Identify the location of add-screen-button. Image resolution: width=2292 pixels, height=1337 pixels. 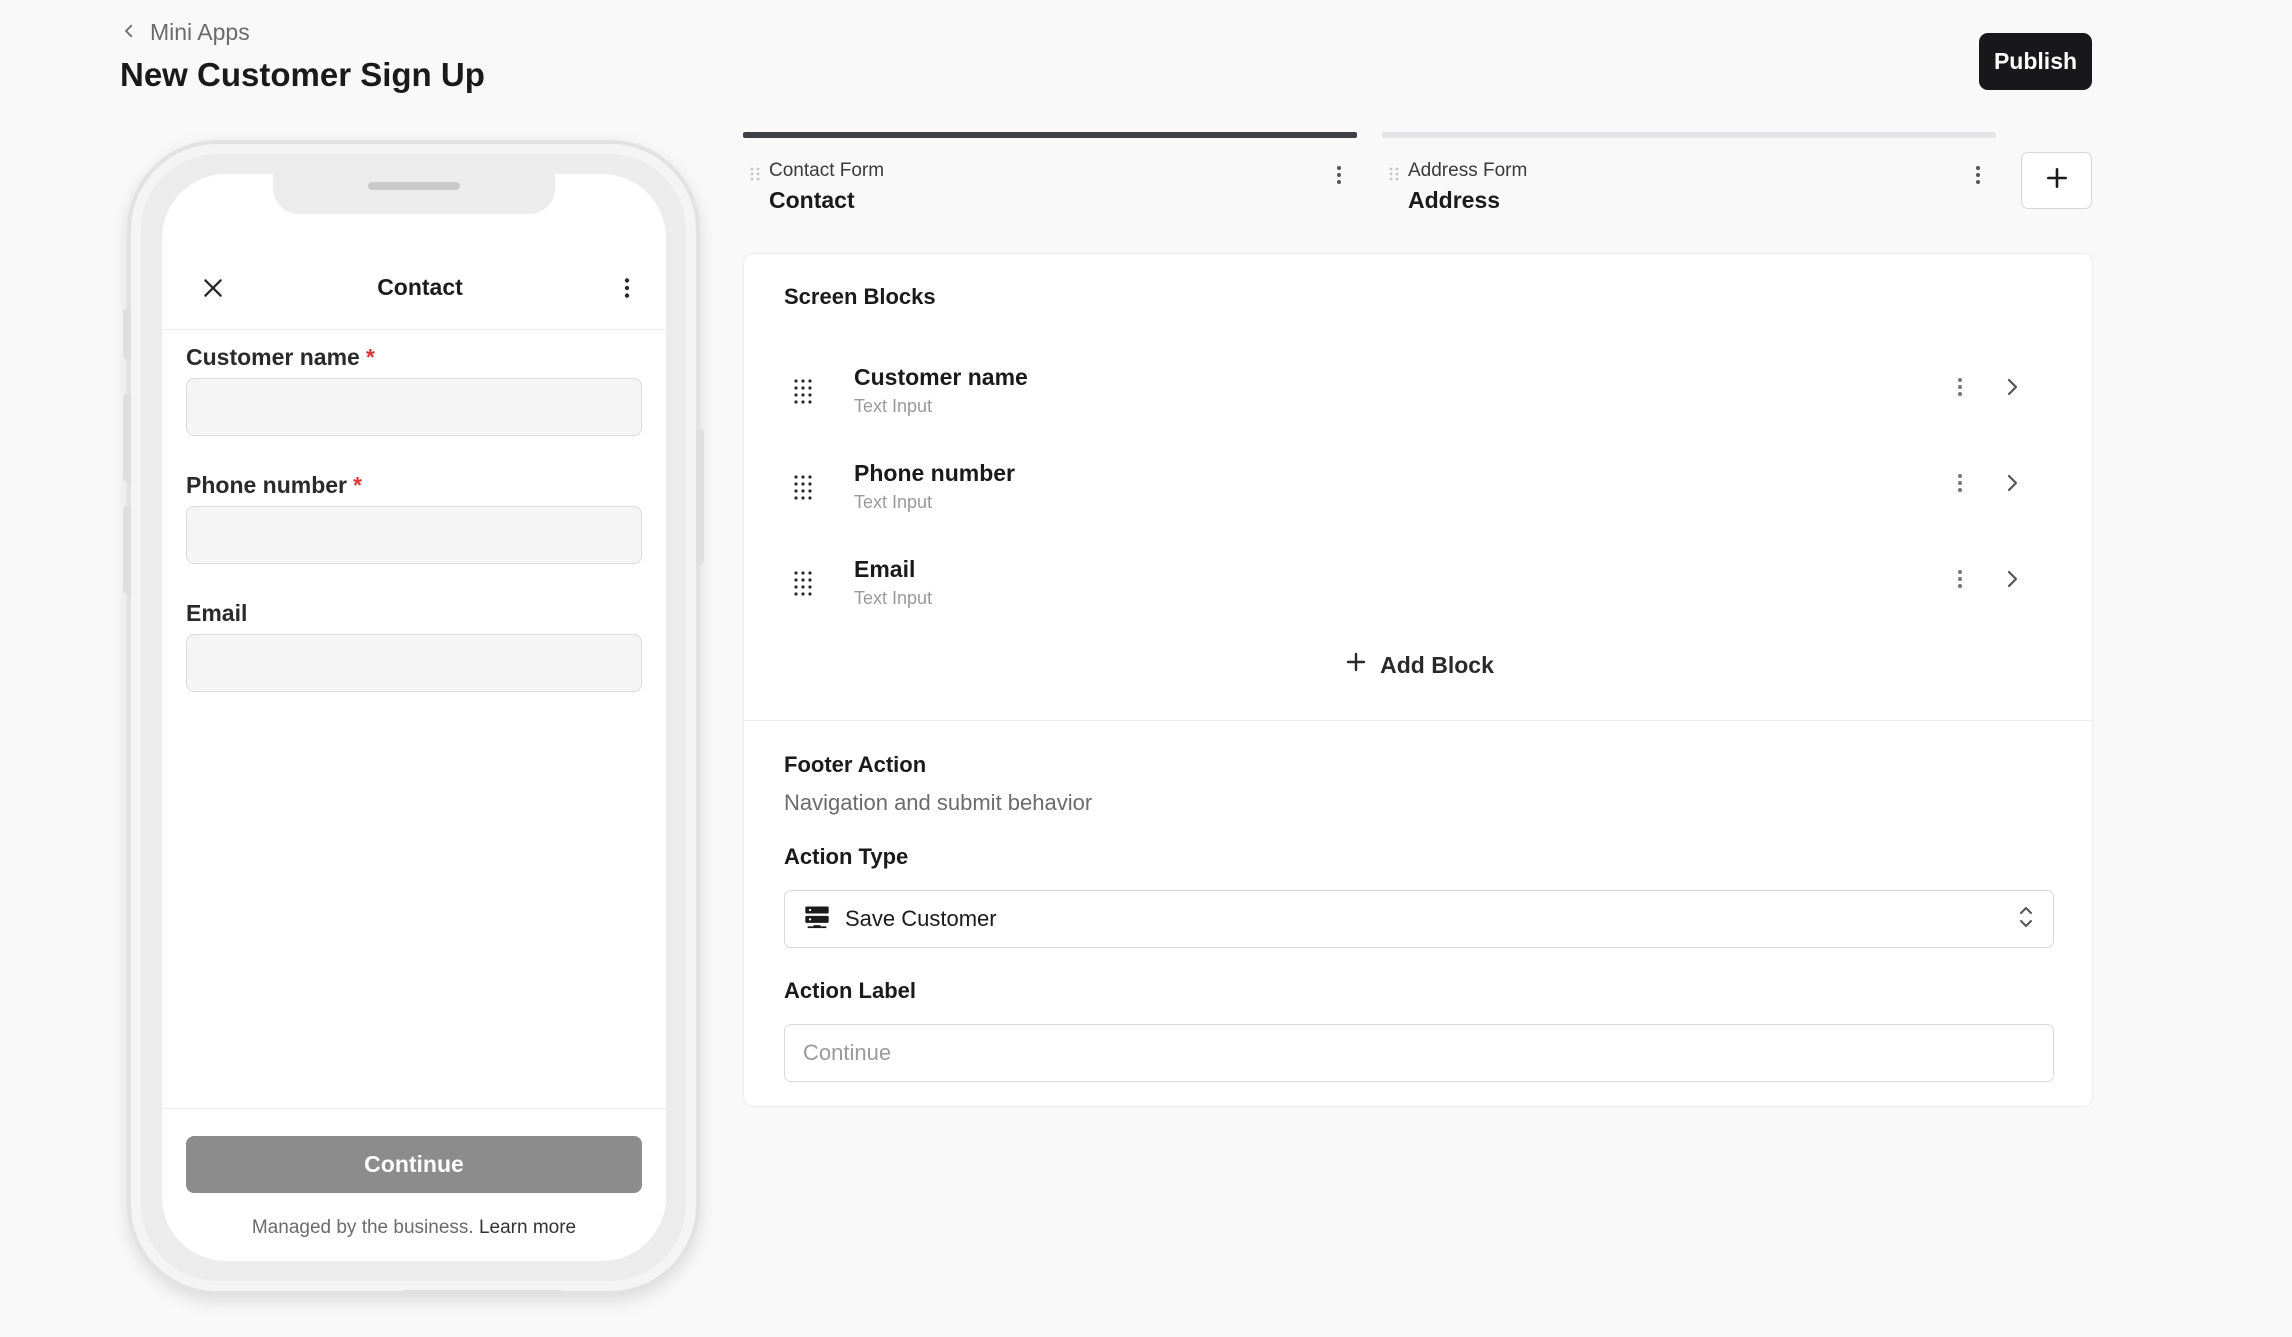
(2056, 180).